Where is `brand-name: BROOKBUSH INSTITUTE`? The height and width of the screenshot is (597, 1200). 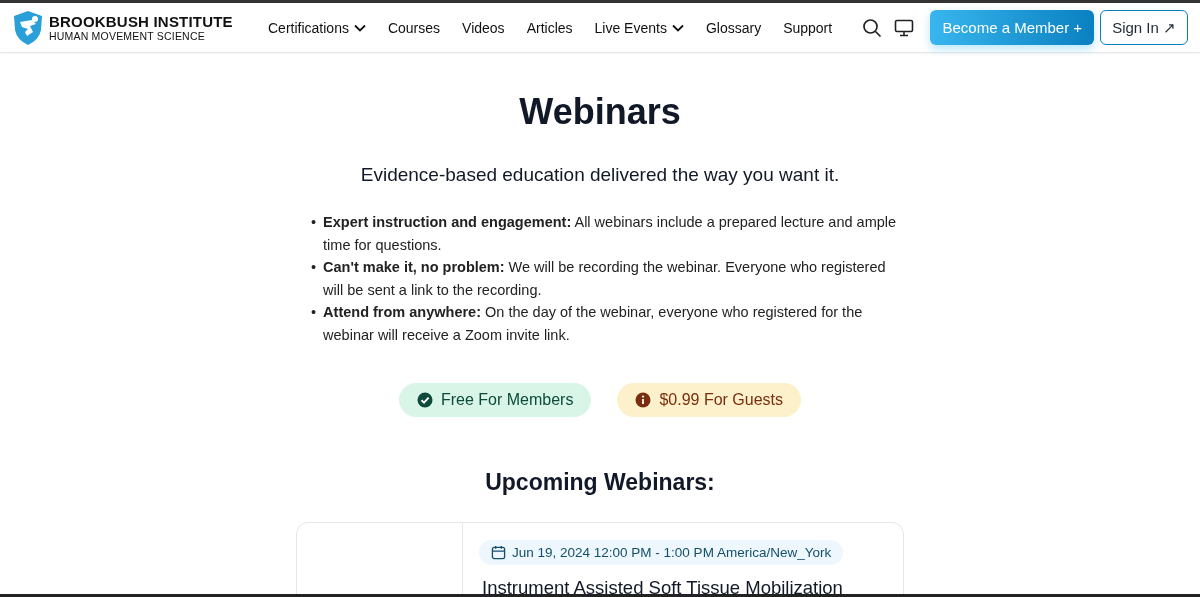
brand-name: BROOKBUSH INSTITUTE is located at coordinates (141, 21).